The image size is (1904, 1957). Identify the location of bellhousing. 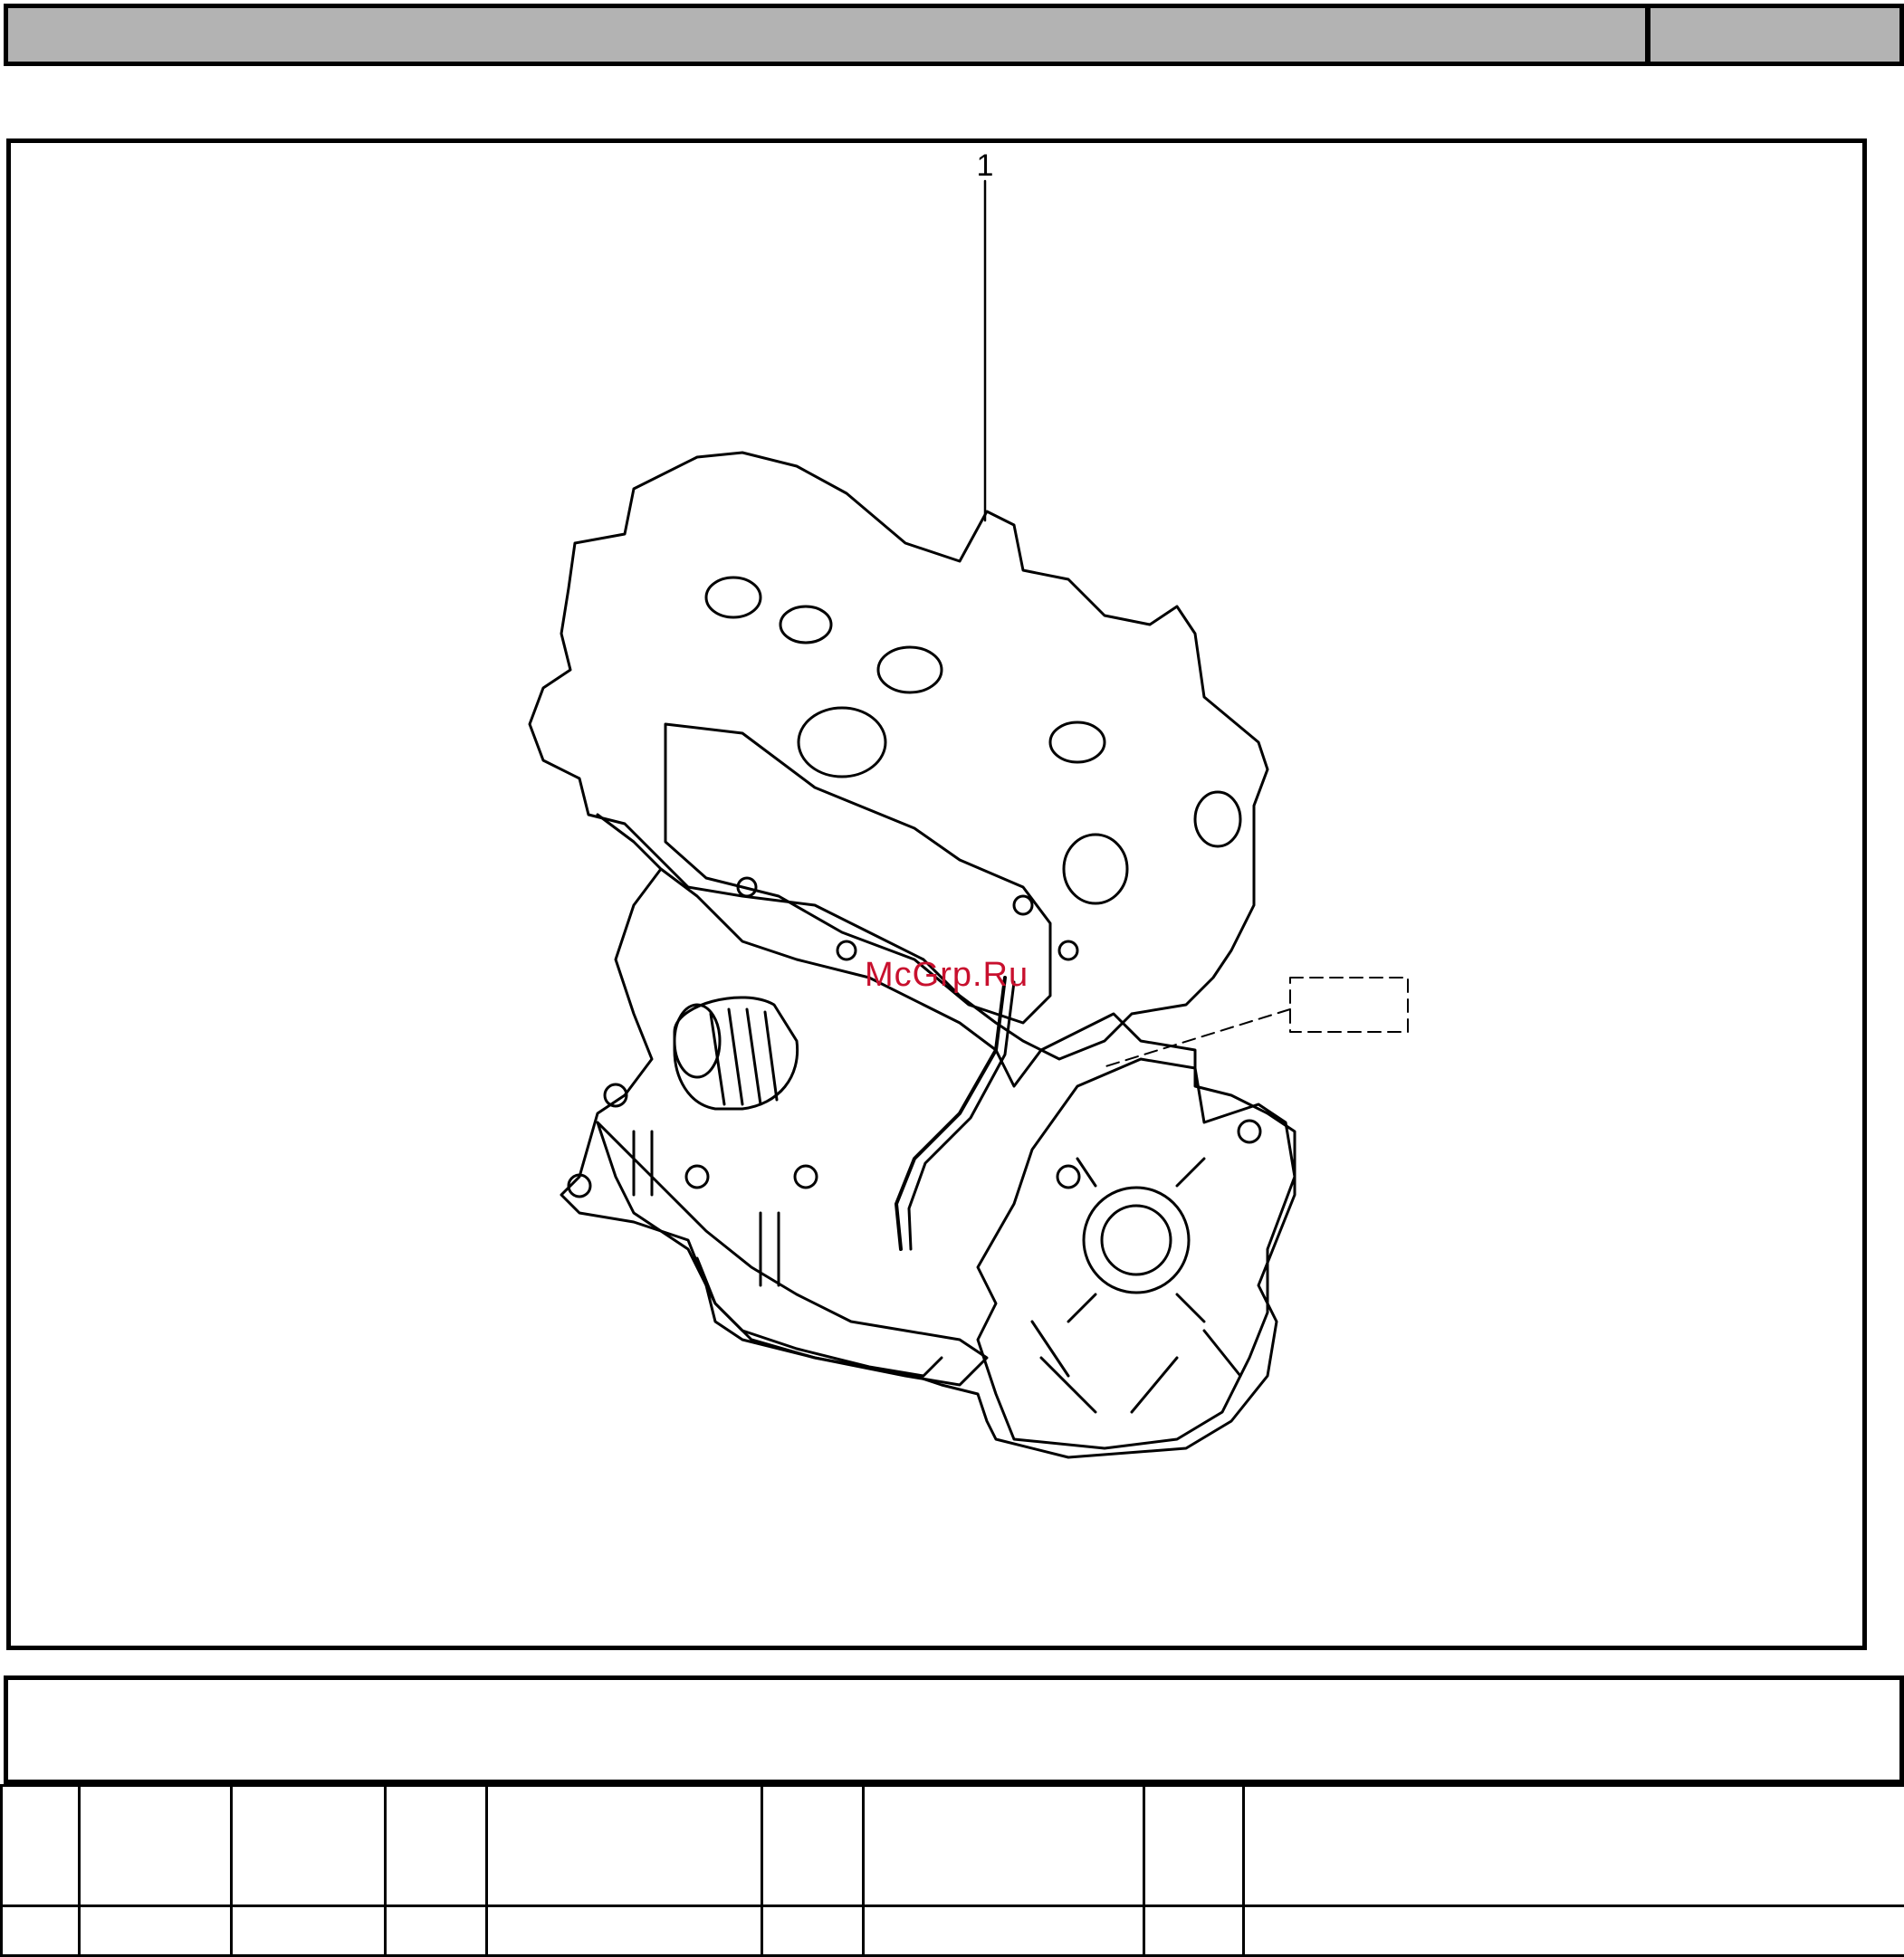
(1136, 1254).